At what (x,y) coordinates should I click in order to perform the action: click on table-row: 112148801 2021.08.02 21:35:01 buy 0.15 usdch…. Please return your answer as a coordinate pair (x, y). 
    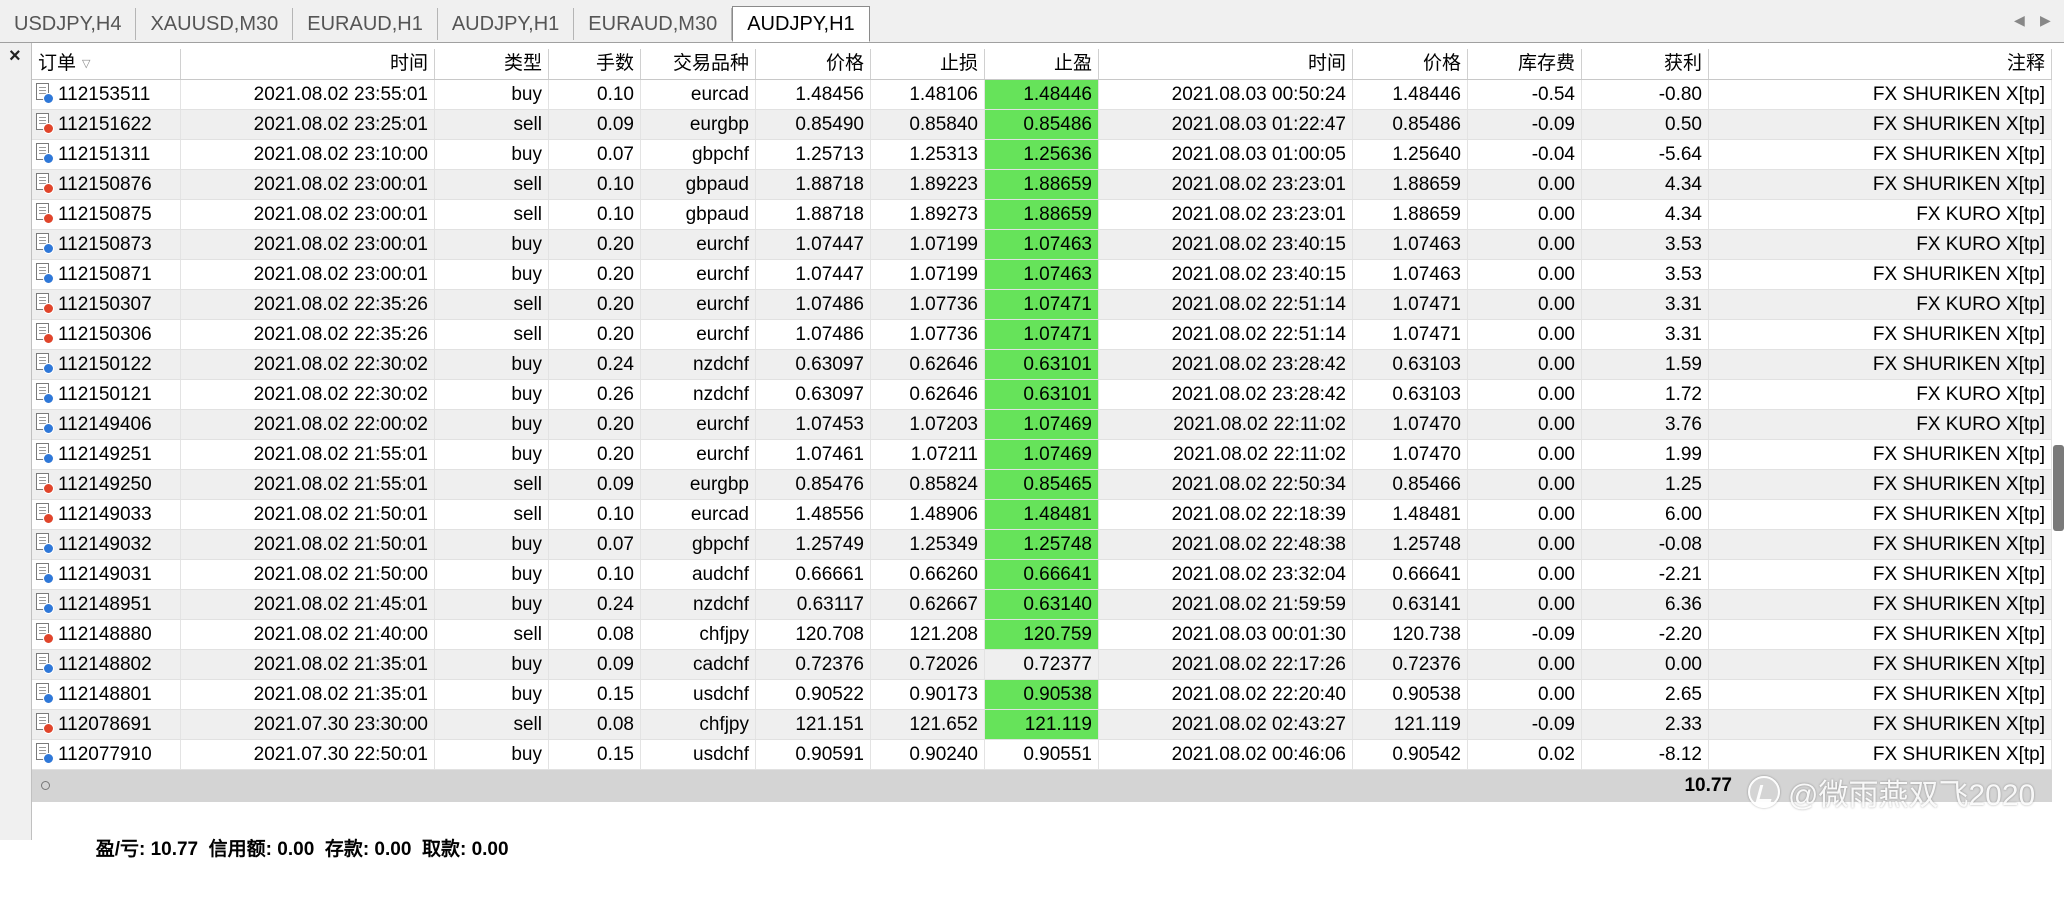
    Looking at the image, I should click on (1042, 695).